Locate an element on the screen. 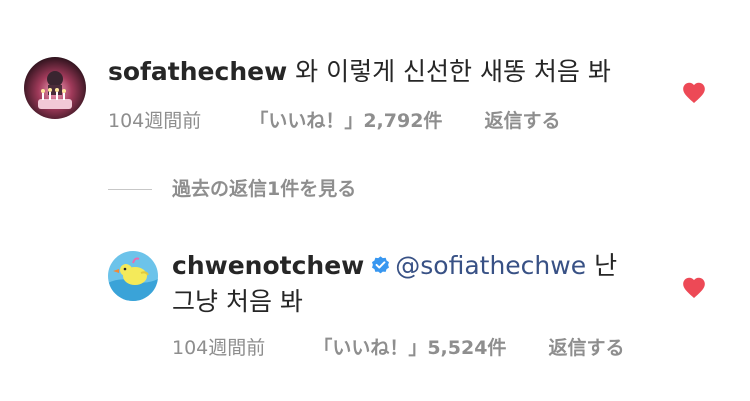  cartoon-duck-illustration-icon is located at coordinates (133, 276).